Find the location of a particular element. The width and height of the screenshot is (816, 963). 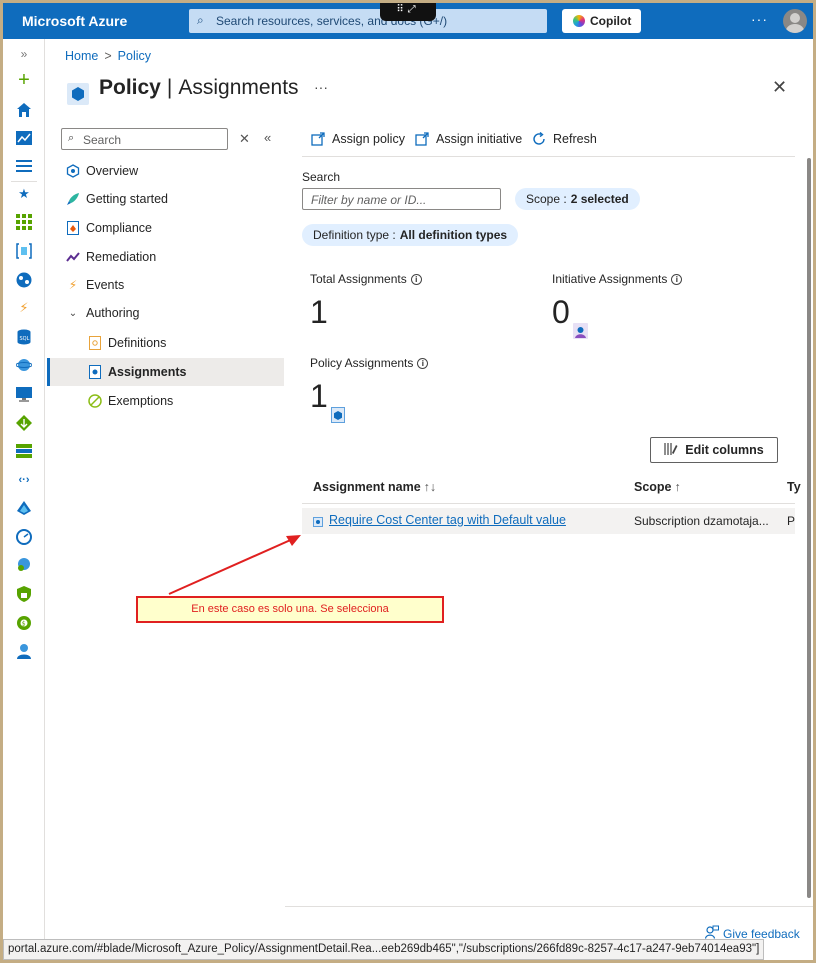

annotation-callout: En este caso es solo una. Se selecciona is located at coordinates (290, 609).